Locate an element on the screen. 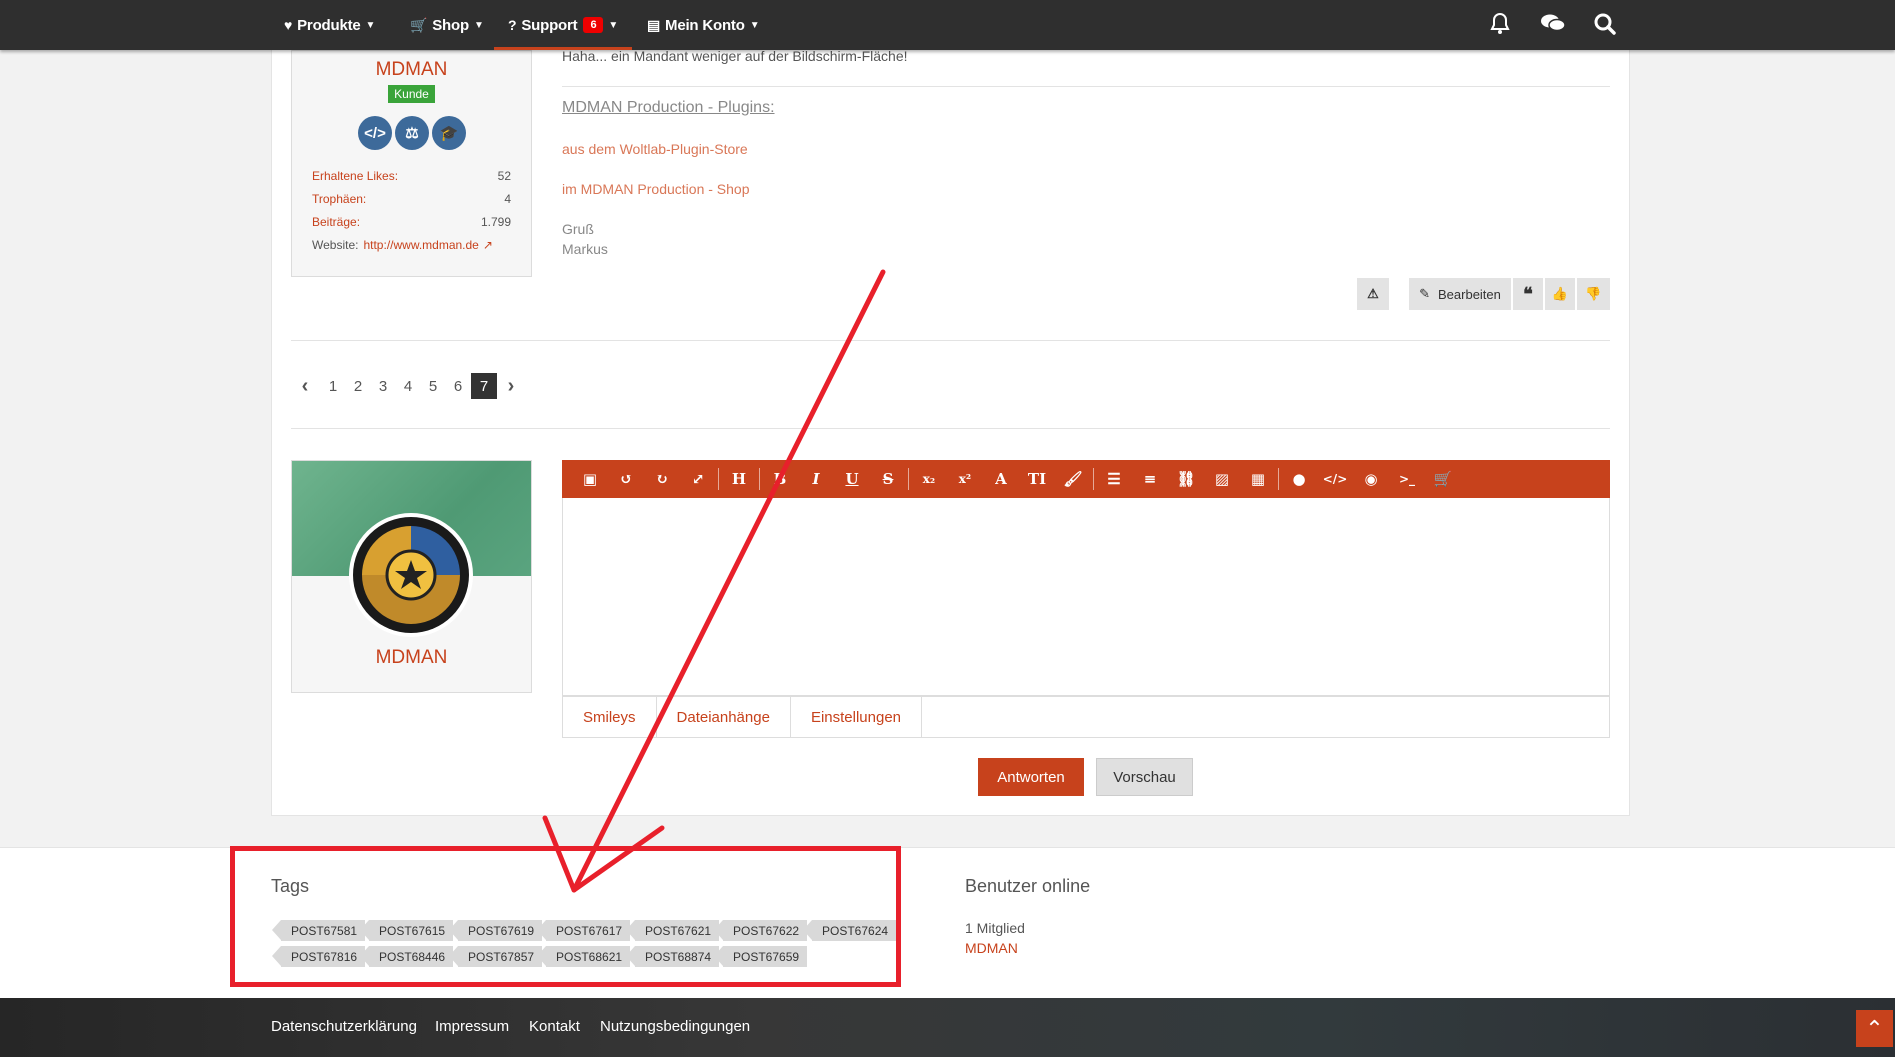 The width and height of the screenshot is (1895, 1057). strikethrough-icon: S is located at coordinates (888, 479).